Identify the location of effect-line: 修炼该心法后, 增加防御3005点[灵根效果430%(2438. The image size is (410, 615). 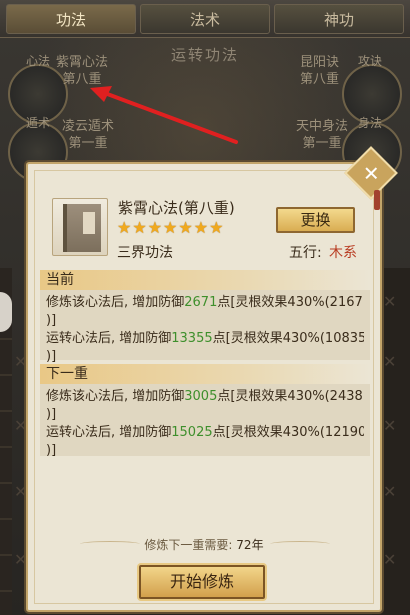
(205, 397).